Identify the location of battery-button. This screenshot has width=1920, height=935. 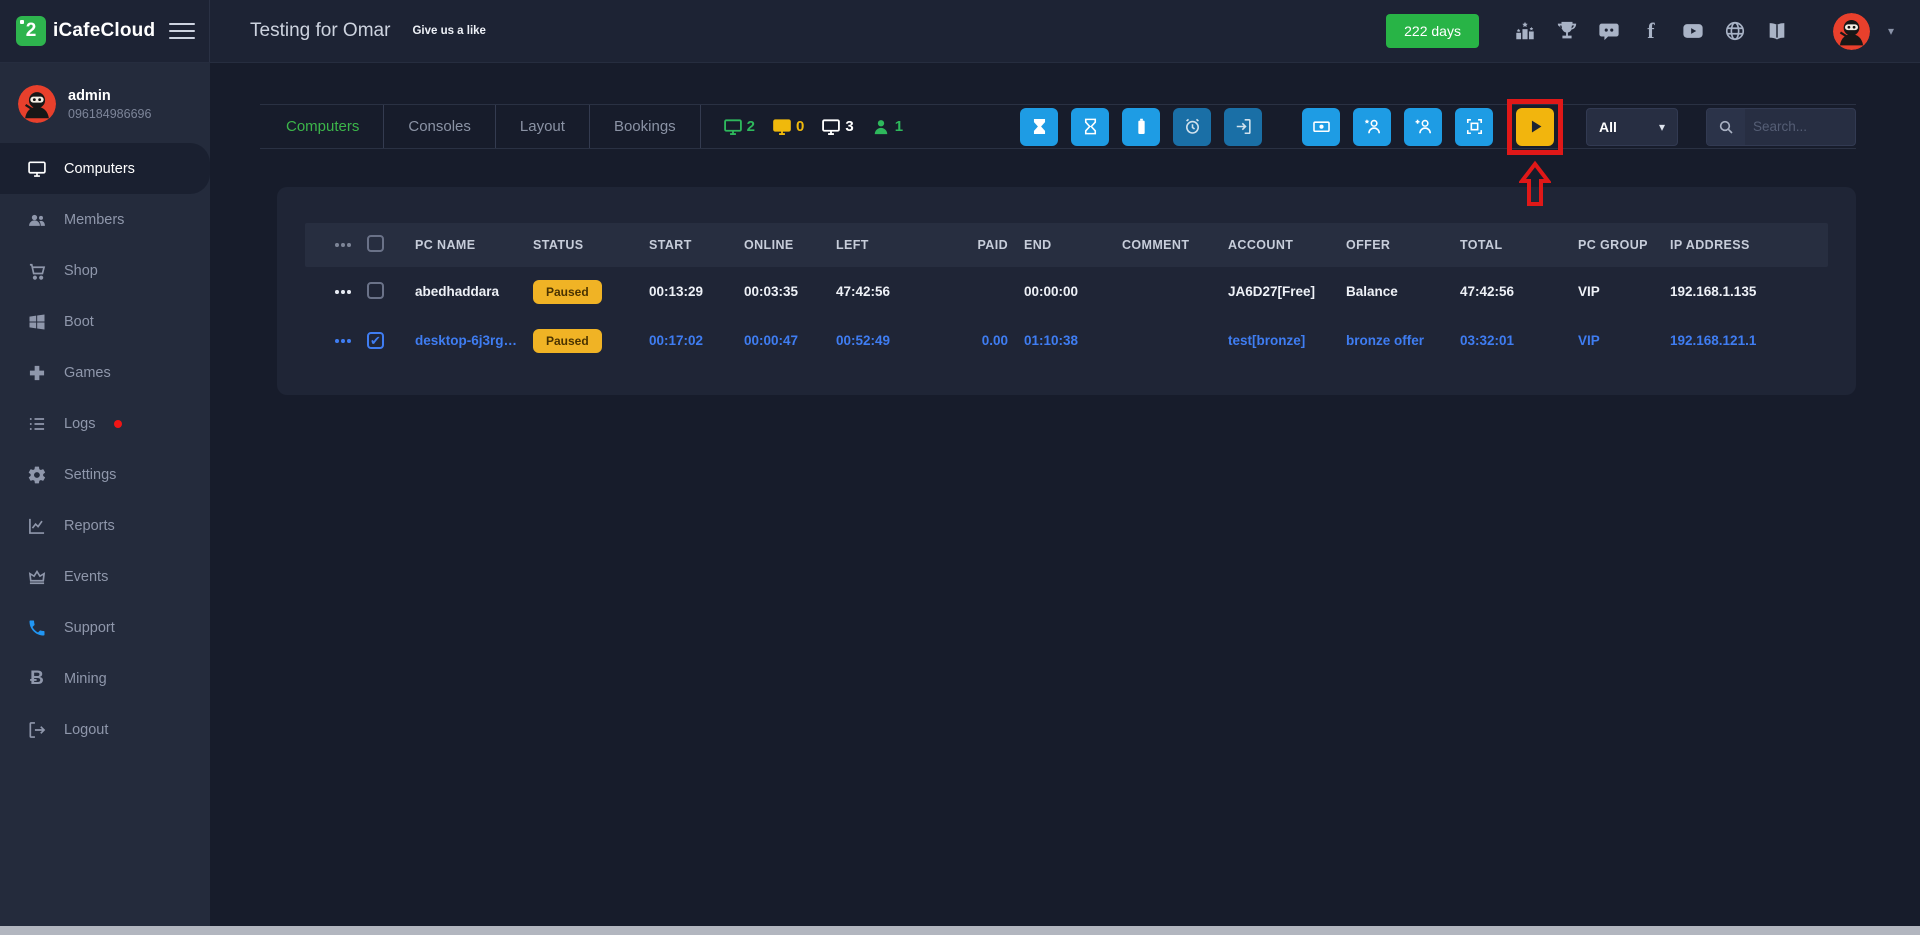
(1141, 126).